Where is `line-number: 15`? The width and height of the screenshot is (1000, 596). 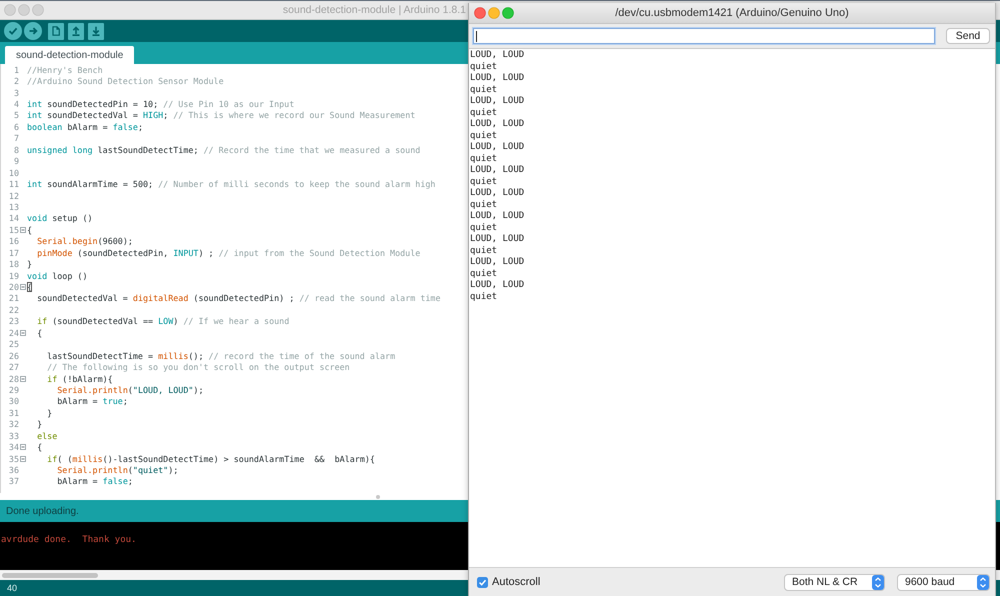 line-number: 15 is located at coordinates (13, 229).